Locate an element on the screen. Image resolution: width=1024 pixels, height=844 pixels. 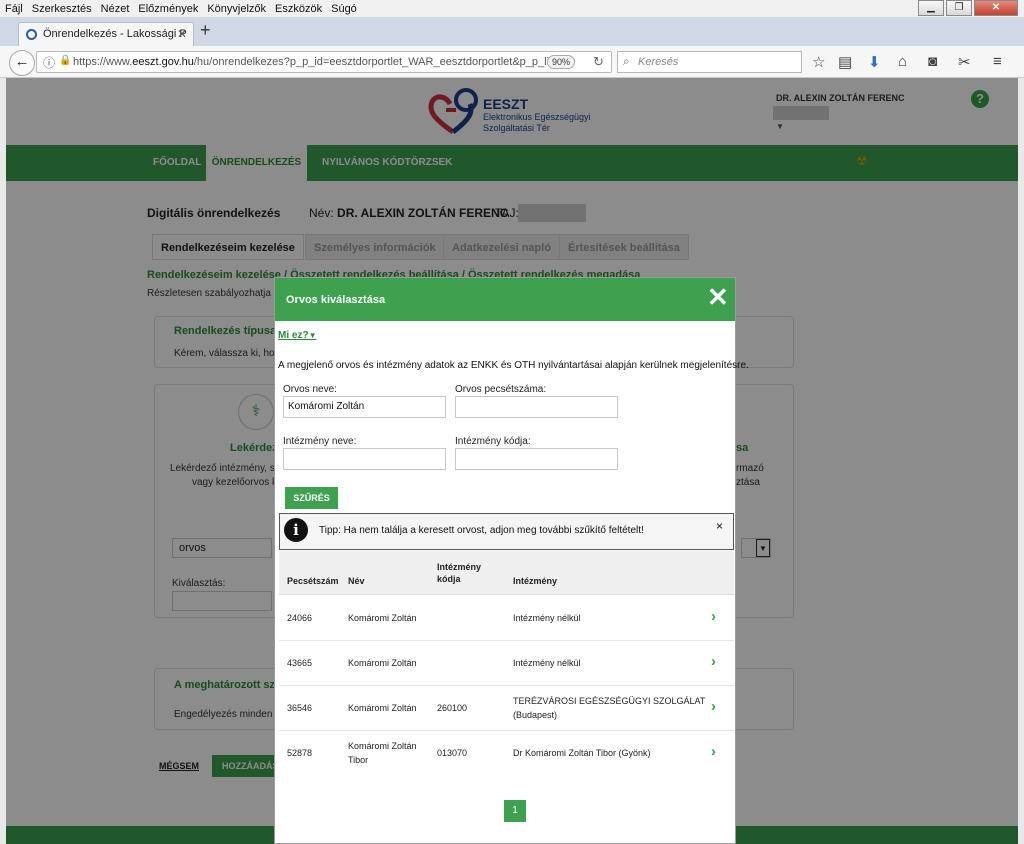
site-favicon-icon is located at coordinates (31, 34).